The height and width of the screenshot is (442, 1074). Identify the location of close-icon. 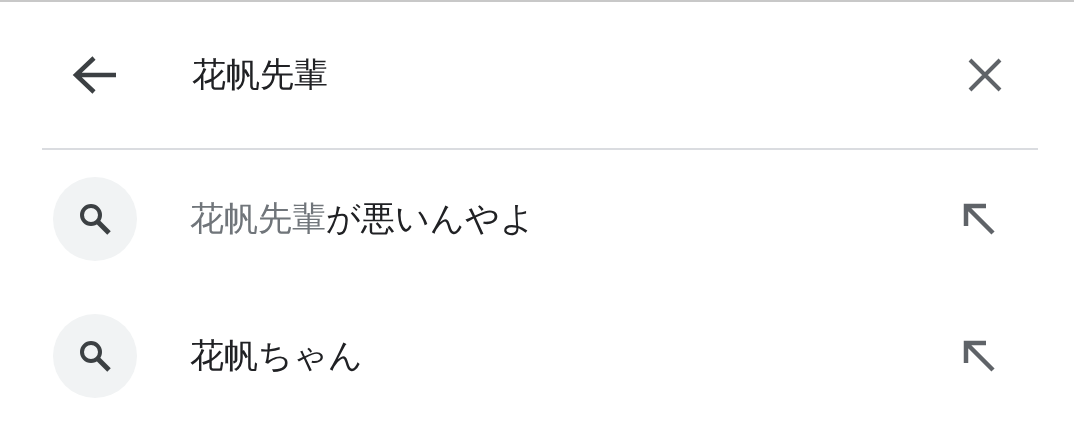
(985, 75).